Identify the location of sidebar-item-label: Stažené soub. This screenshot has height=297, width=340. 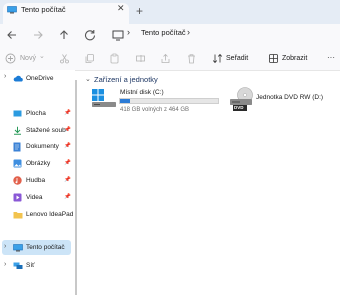
(46, 130).